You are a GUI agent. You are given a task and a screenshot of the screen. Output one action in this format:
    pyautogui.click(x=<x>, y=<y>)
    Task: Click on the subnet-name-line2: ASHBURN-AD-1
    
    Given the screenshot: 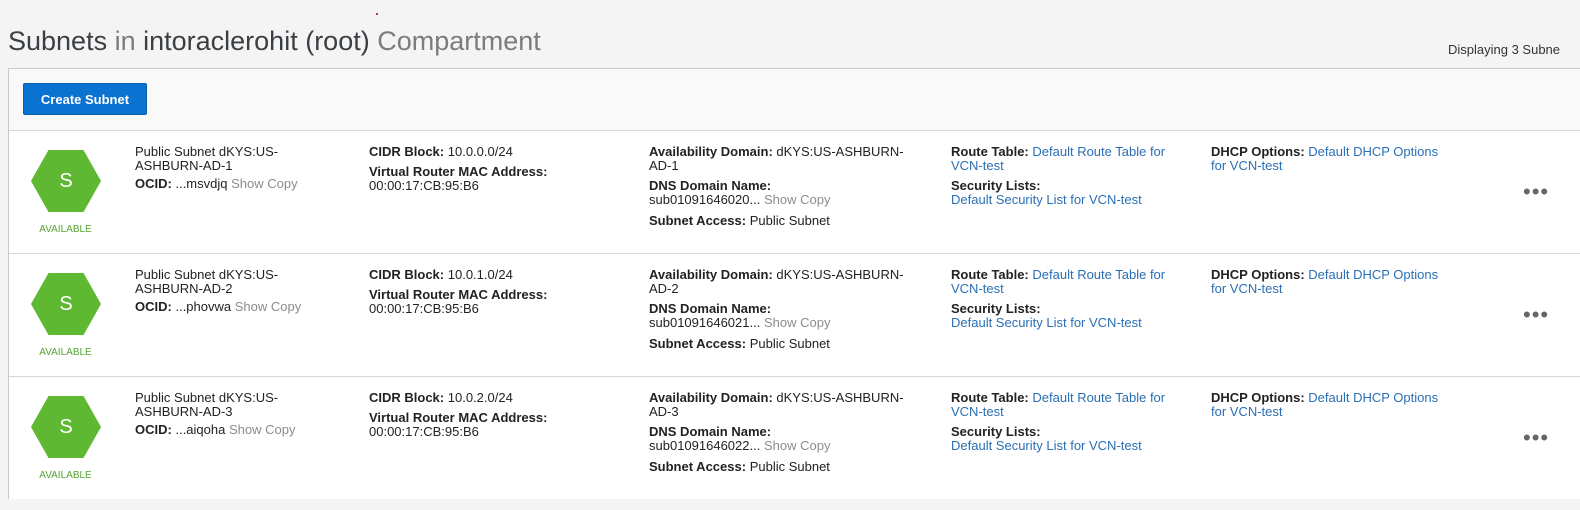 What is the action you would take?
    pyautogui.click(x=184, y=165)
    